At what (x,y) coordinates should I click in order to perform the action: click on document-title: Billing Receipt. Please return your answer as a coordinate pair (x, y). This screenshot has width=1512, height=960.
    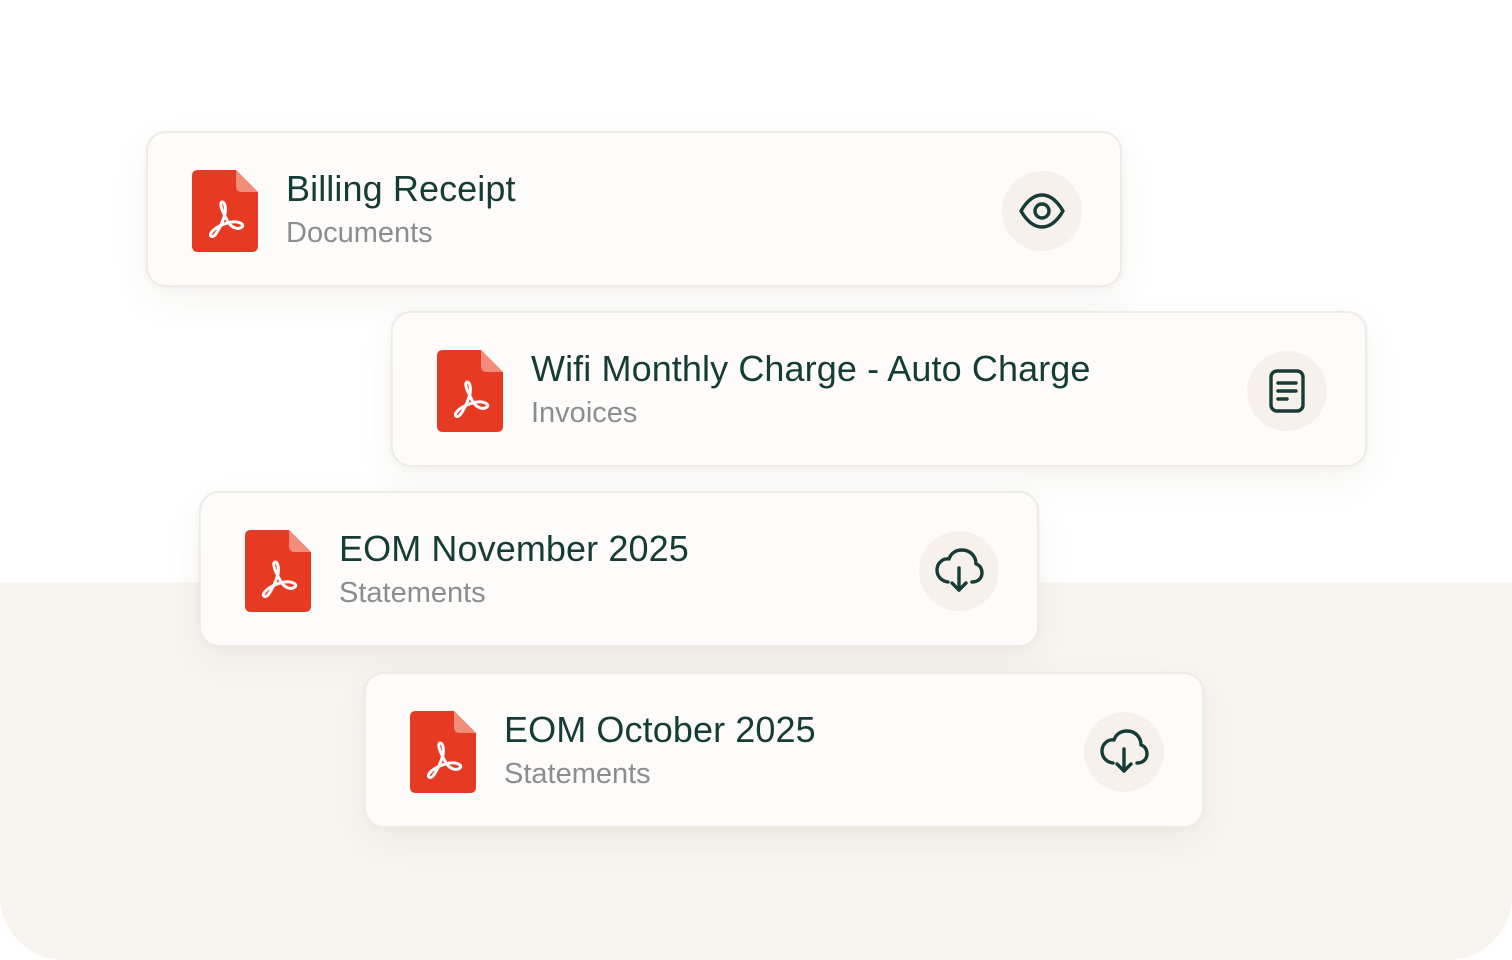
    Looking at the image, I should click on (401, 188).